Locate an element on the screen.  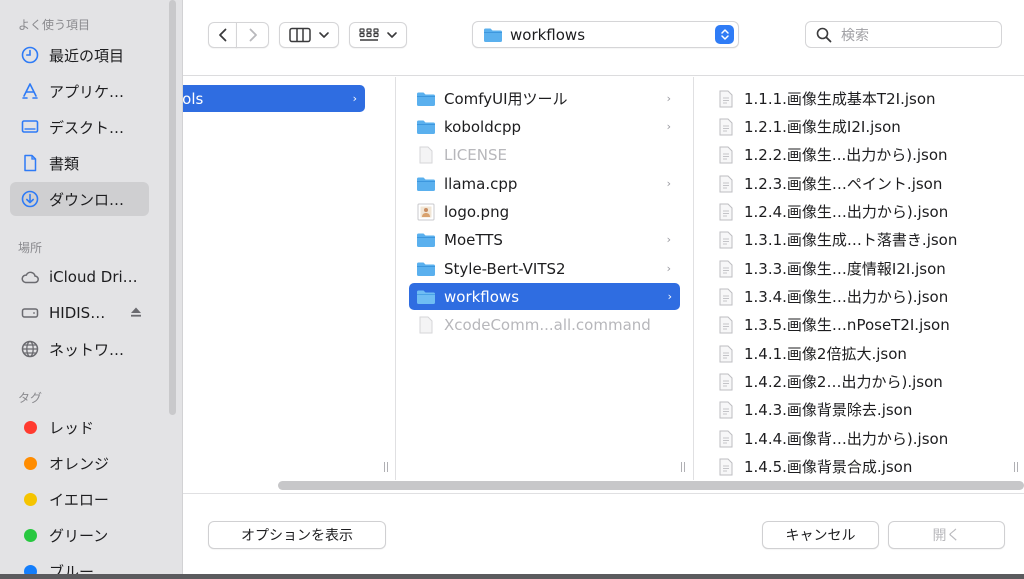
sidebar-item-label: レッド is located at coordinates (72, 427).